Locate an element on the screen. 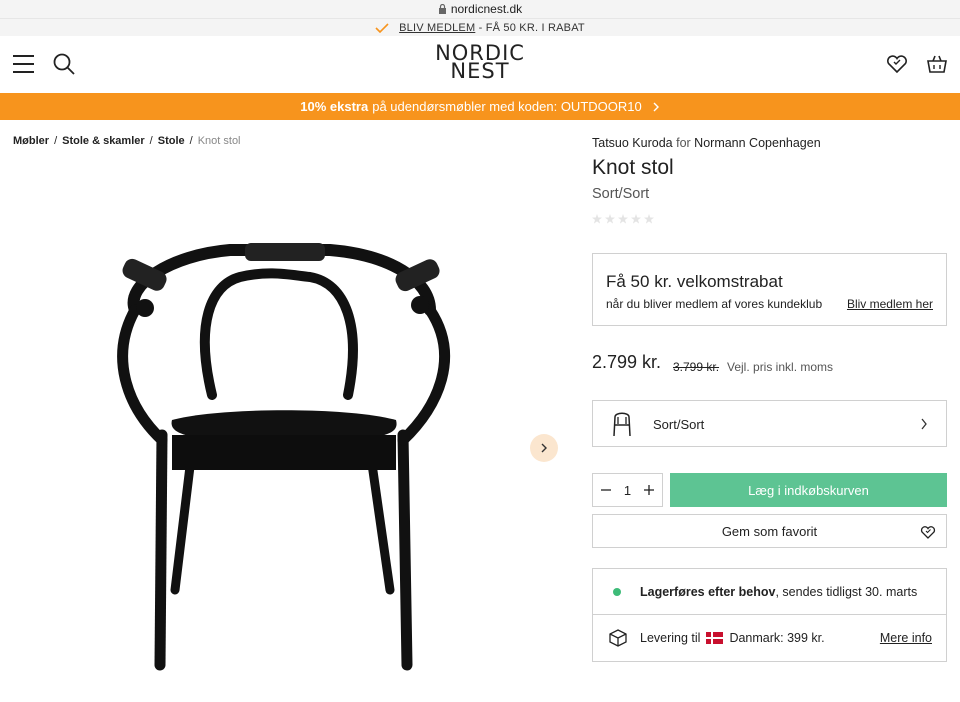  lock-icon is located at coordinates (442, 9).